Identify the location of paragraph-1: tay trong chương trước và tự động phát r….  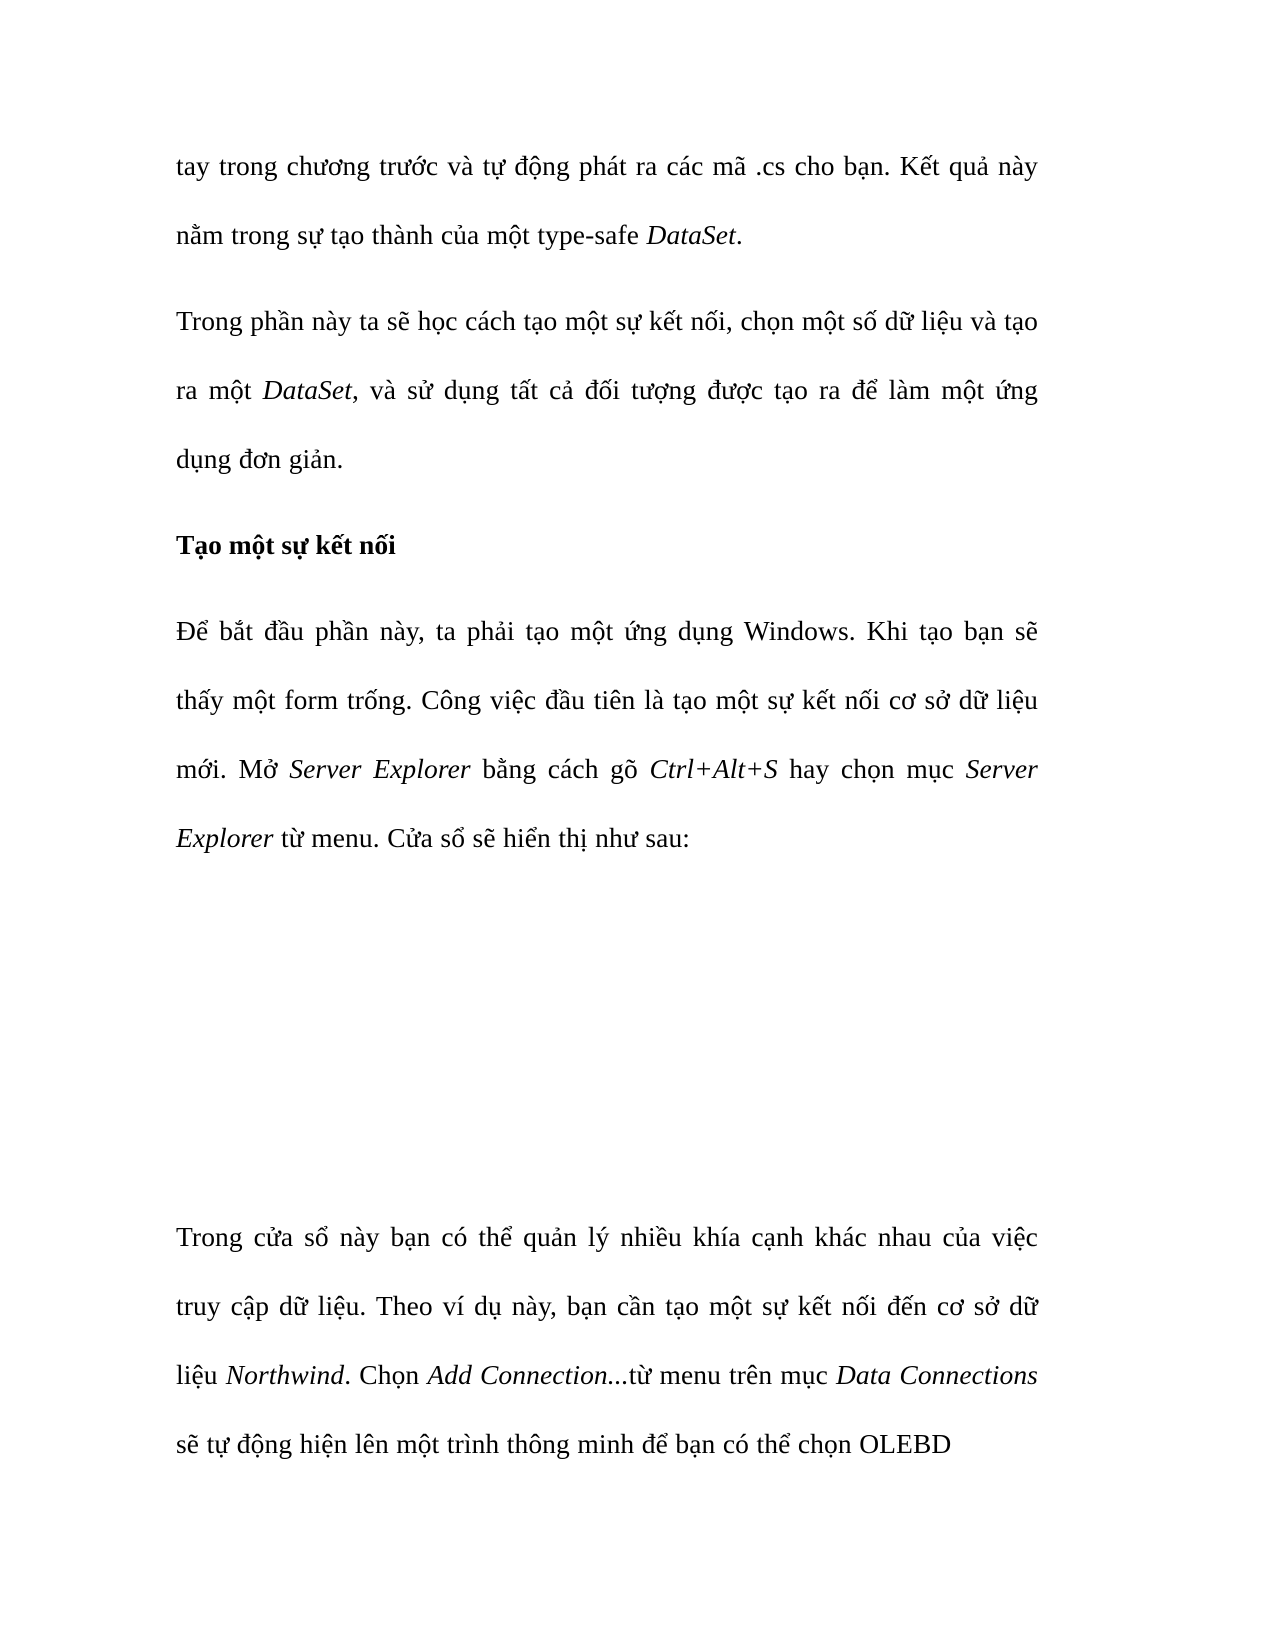
(607, 200).